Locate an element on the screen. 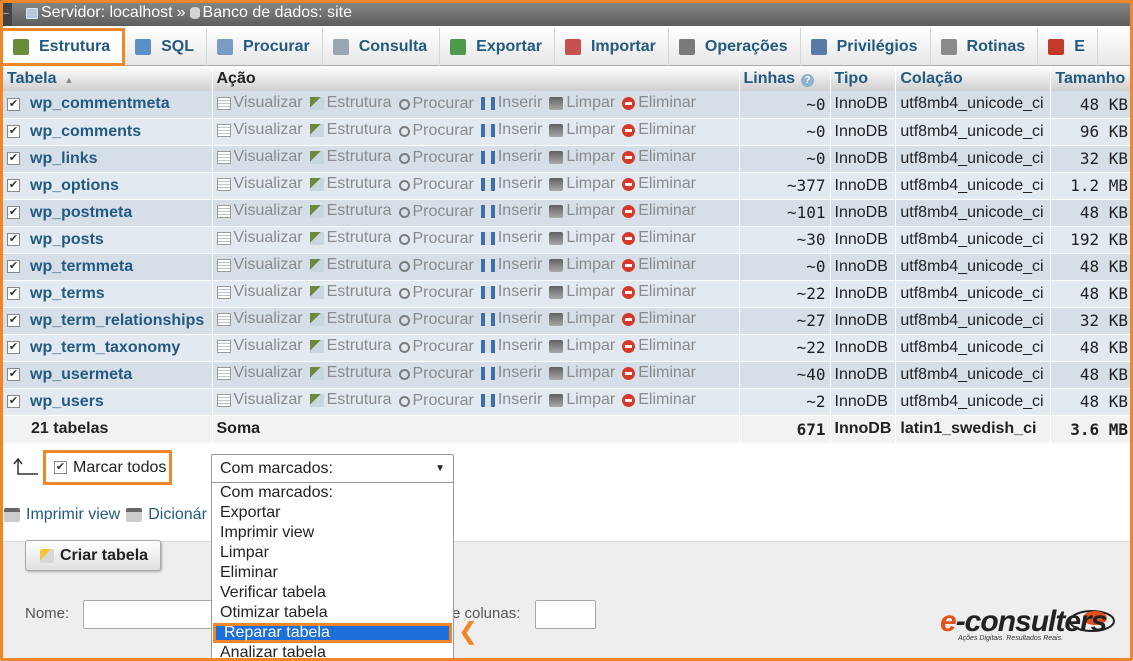 This screenshot has width=1133, height=661. option-item: Com marcados: is located at coordinates (332, 493).